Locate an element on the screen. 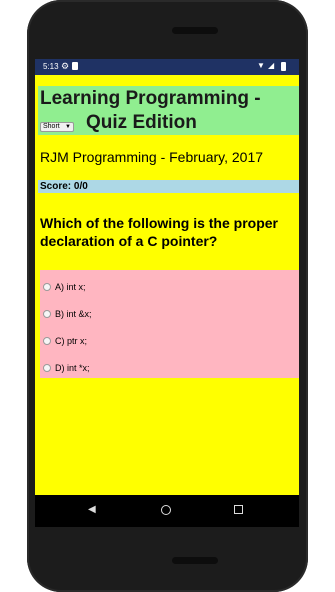 The height and width of the screenshot is (592, 335). quiz-mode-select: Short ▼ is located at coordinates (57, 127).